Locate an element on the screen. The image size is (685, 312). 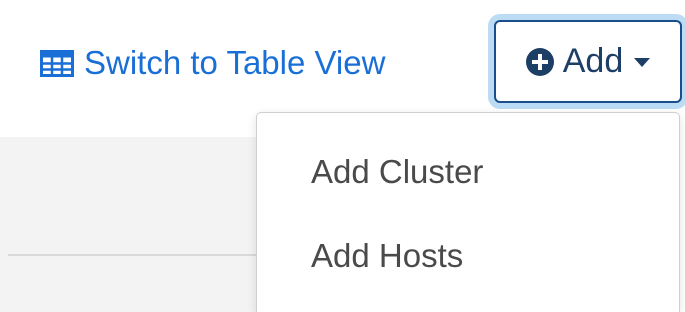
plus-circle-icon is located at coordinates (540, 62).